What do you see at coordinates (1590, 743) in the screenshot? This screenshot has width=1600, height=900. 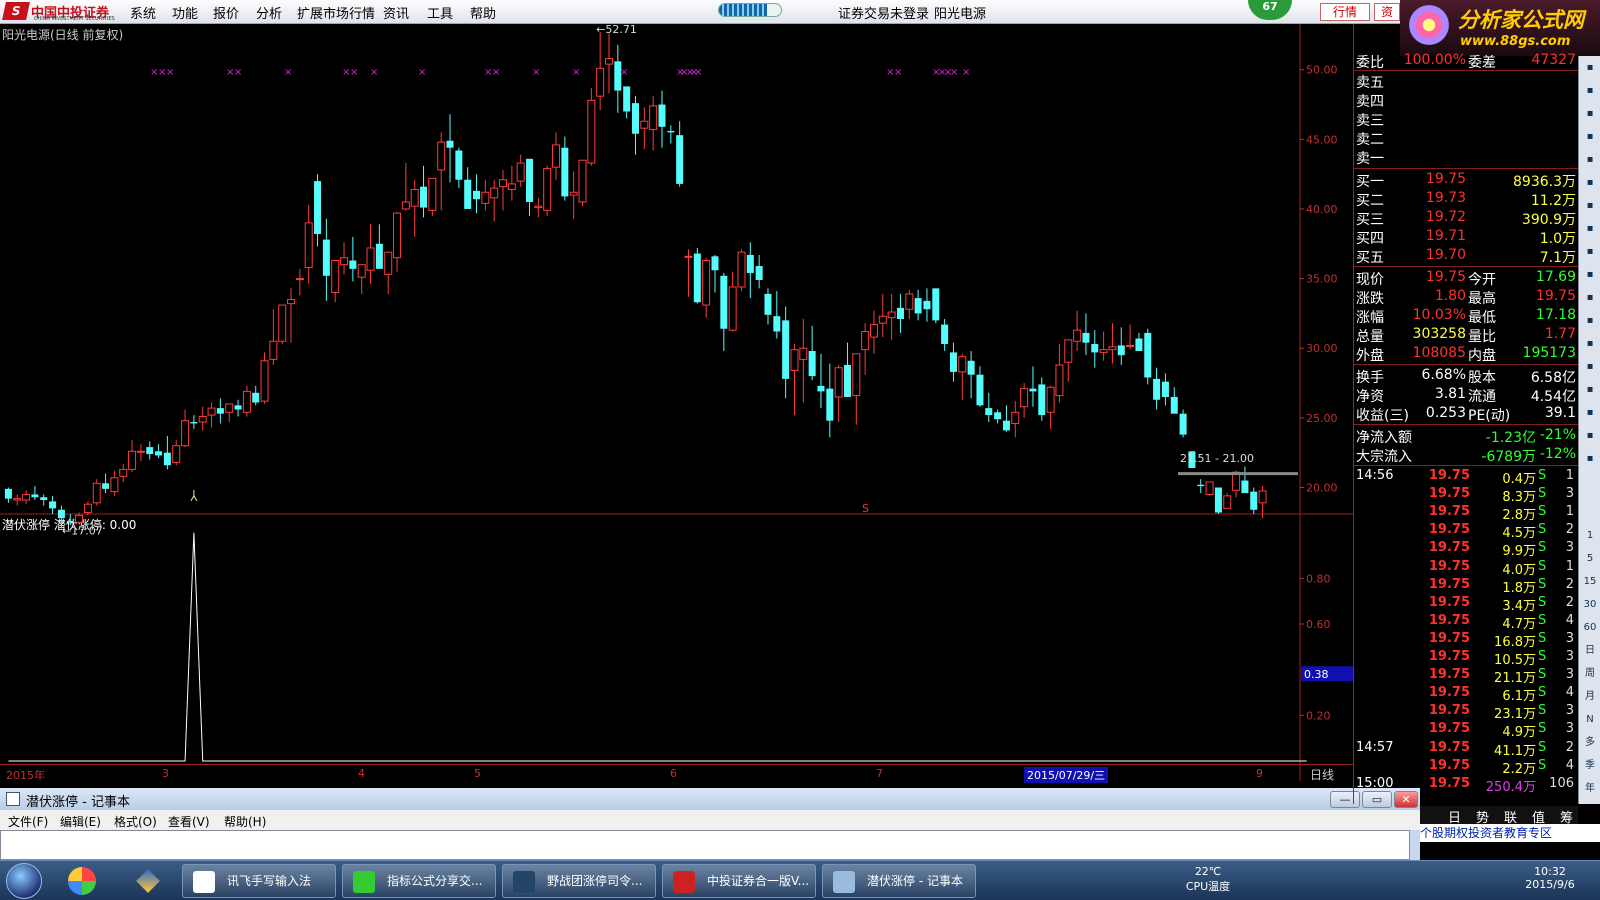 I see `period-button: 多` at bounding box center [1590, 743].